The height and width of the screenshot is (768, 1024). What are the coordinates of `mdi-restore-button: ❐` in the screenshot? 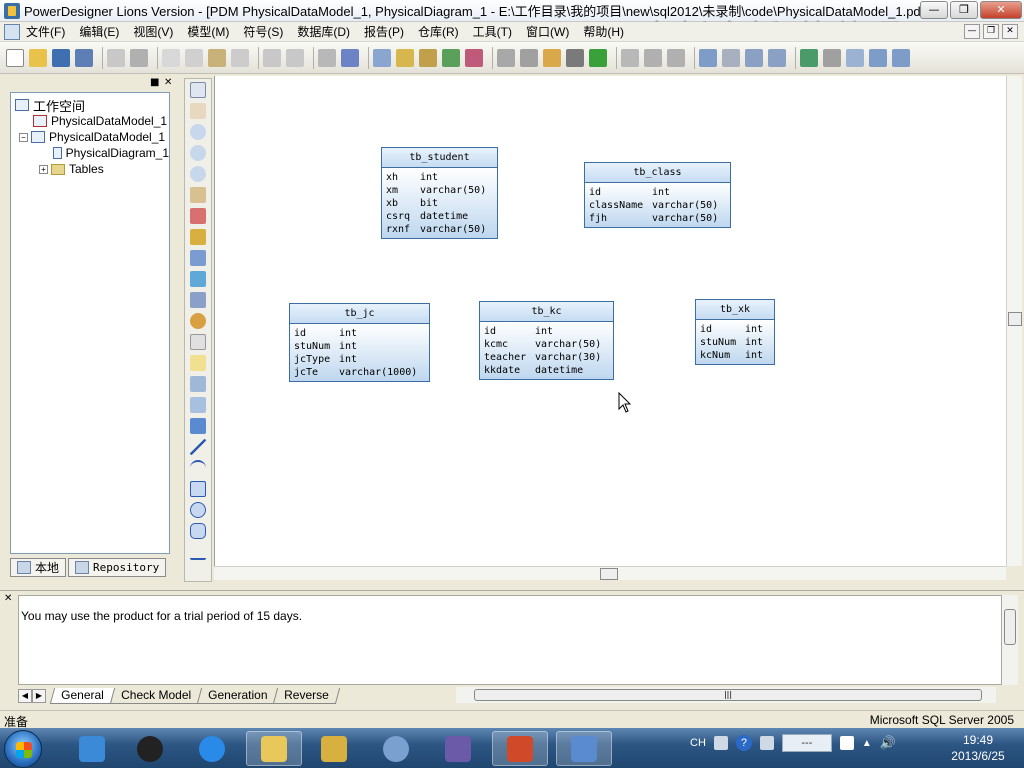 It's located at (991, 31).